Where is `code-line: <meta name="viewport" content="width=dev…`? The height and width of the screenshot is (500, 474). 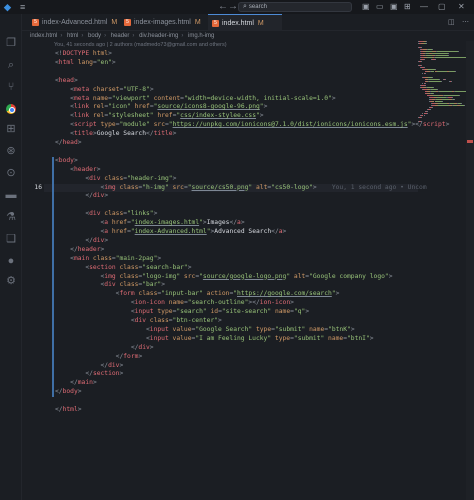 code-line: <meta name="viewport" content="width=dev… is located at coordinates (195, 99).